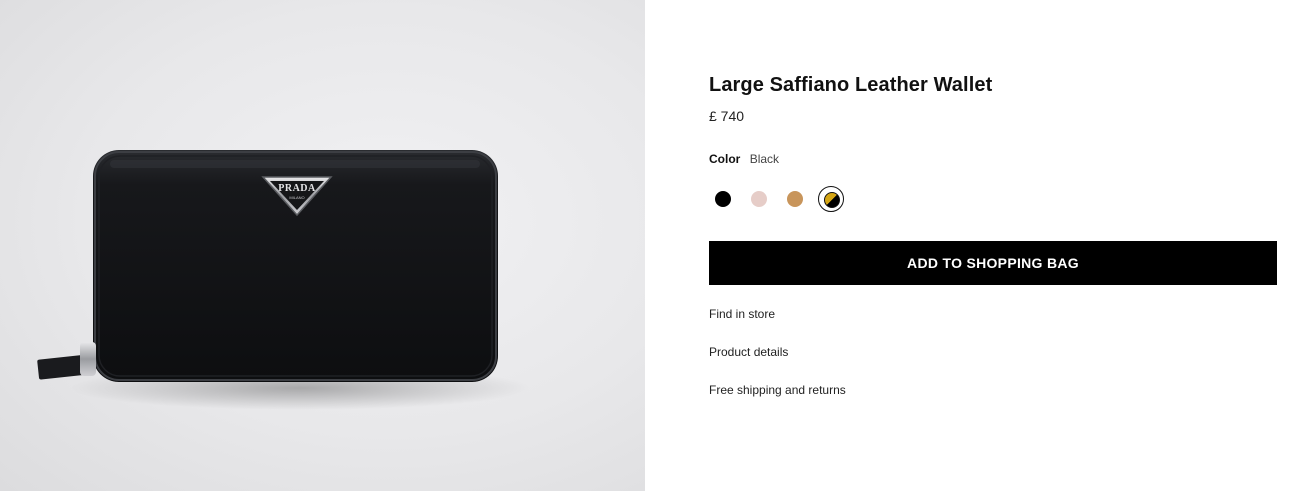 The image size is (1291, 491). I want to click on logo-text: PRADA, so click(297, 188).